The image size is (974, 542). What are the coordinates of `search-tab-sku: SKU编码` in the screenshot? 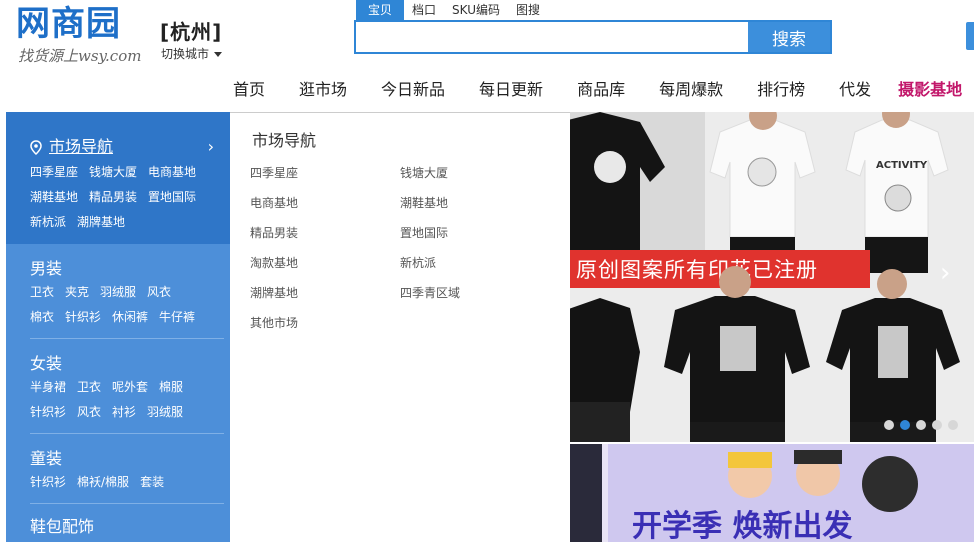 It's located at (476, 10).